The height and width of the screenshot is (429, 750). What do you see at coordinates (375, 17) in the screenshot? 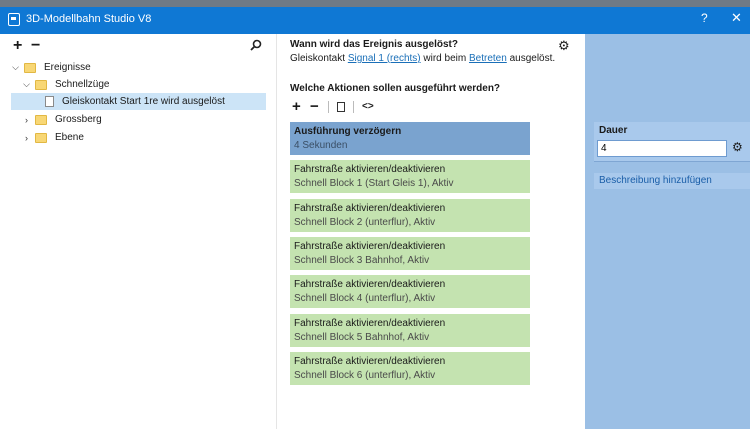
I see `title-bar: 3D-Modellbahn Studio V8 ? ✕` at bounding box center [375, 17].